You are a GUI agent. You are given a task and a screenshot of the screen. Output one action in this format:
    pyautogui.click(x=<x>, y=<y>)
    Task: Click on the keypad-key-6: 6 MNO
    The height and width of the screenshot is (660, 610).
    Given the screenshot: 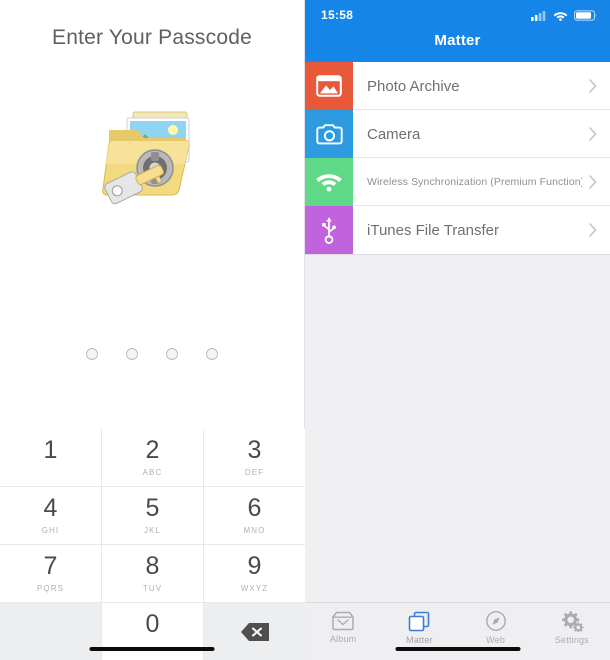 What is the action you would take?
    pyautogui.click(x=254, y=515)
    